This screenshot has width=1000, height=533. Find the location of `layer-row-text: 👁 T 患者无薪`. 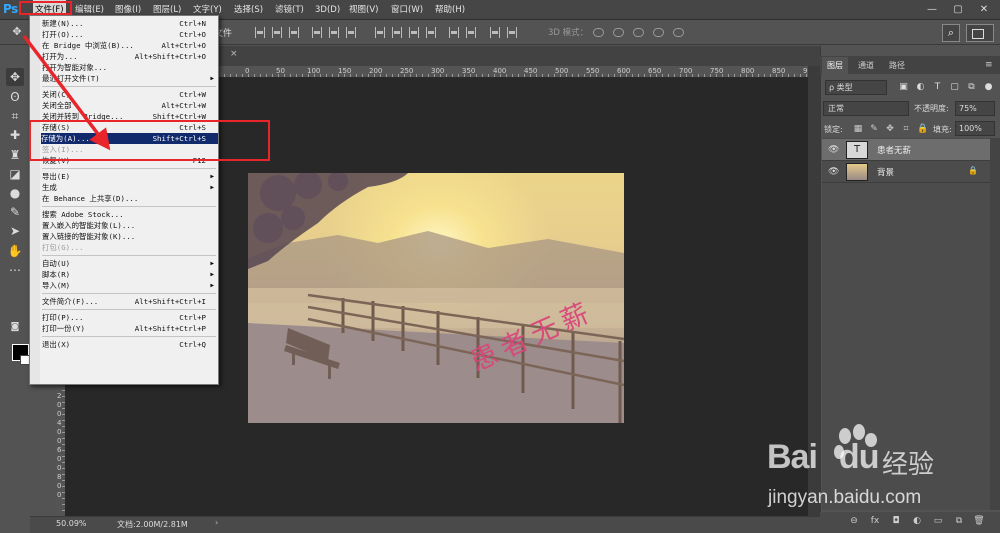

layer-row-text: 👁 T 患者无薪 is located at coordinates (906, 150).